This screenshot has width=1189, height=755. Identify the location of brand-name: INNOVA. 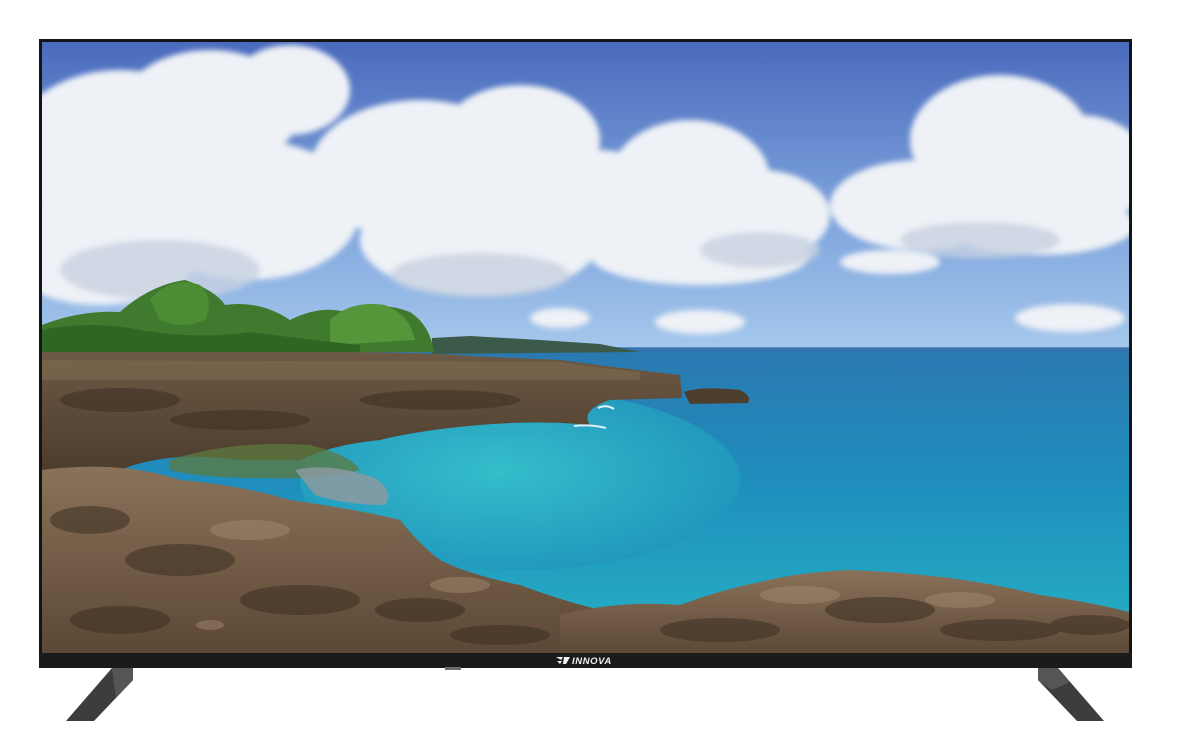
(592, 661).